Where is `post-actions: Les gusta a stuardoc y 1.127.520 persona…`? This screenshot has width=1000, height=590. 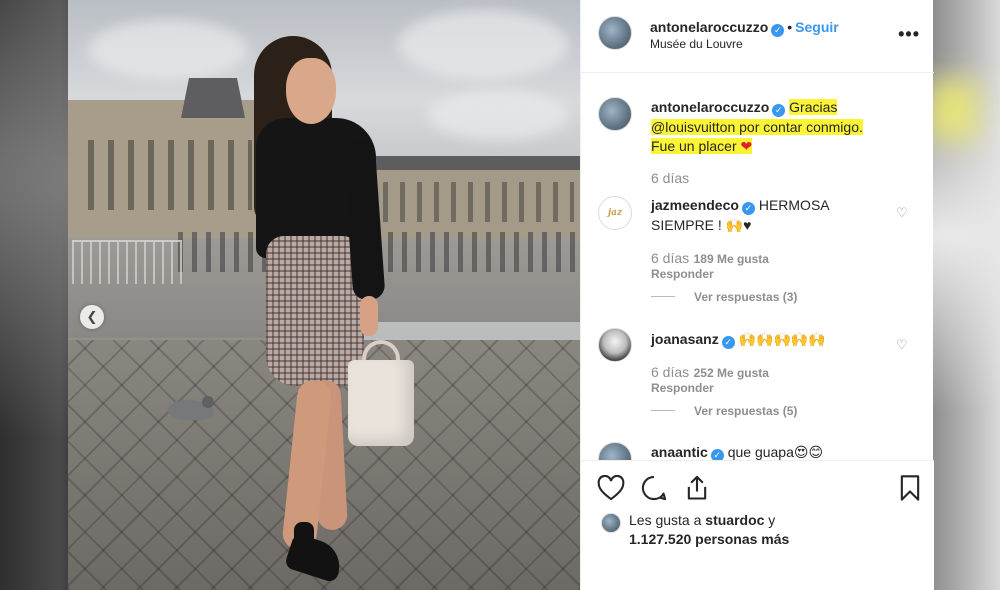
post-actions: Les gusta a stuardoc y 1.127.520 persona… is located at coordinates (757, 525).